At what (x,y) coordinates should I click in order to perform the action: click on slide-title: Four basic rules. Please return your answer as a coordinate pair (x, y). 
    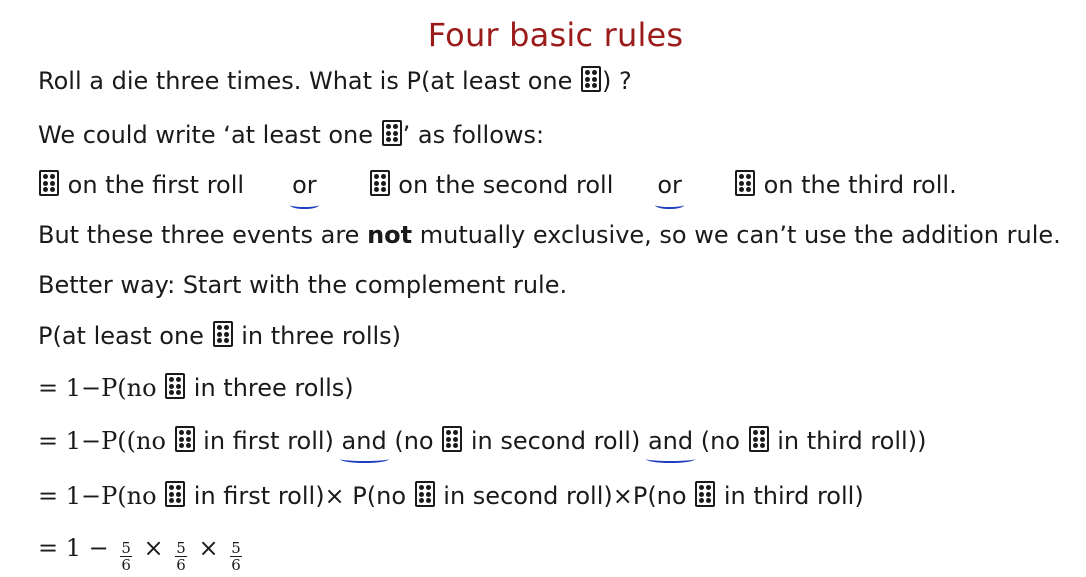
    Looking at the image, I should click on (555, 35).